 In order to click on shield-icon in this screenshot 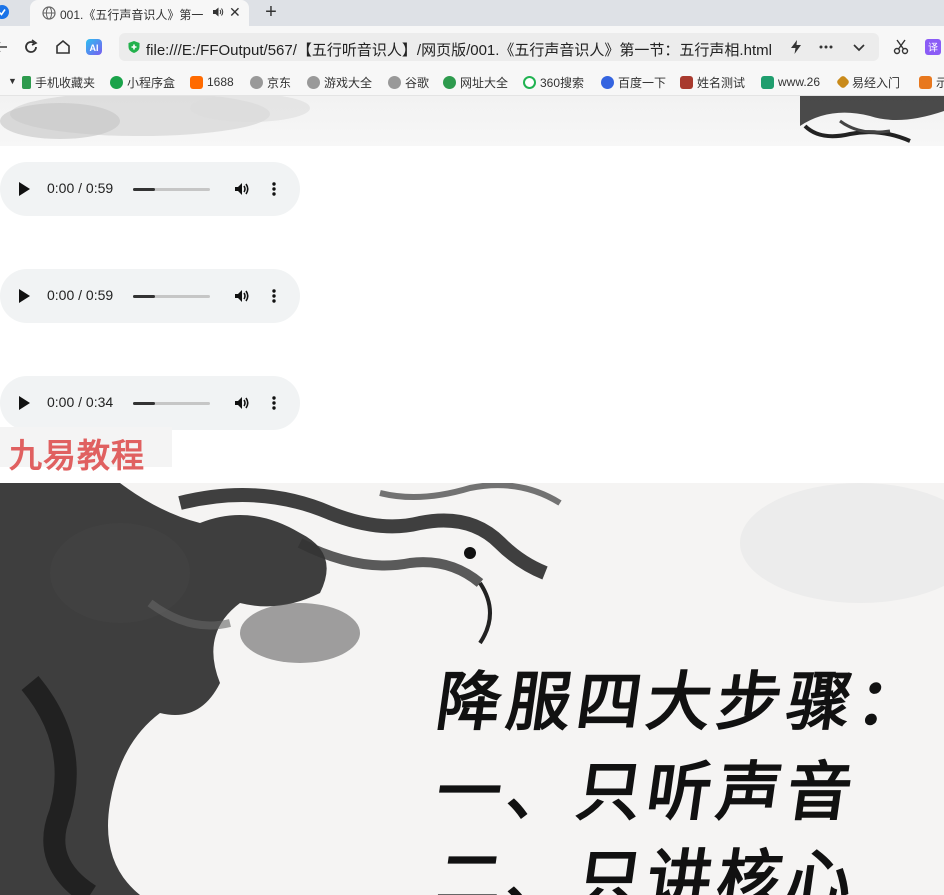, I will do `click(116, 82)`.